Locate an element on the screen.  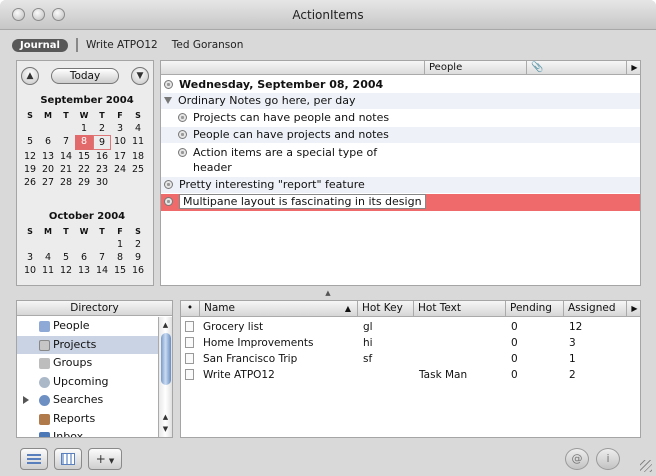
directory-item-reports: Reports is located at coordinates (88, 419).